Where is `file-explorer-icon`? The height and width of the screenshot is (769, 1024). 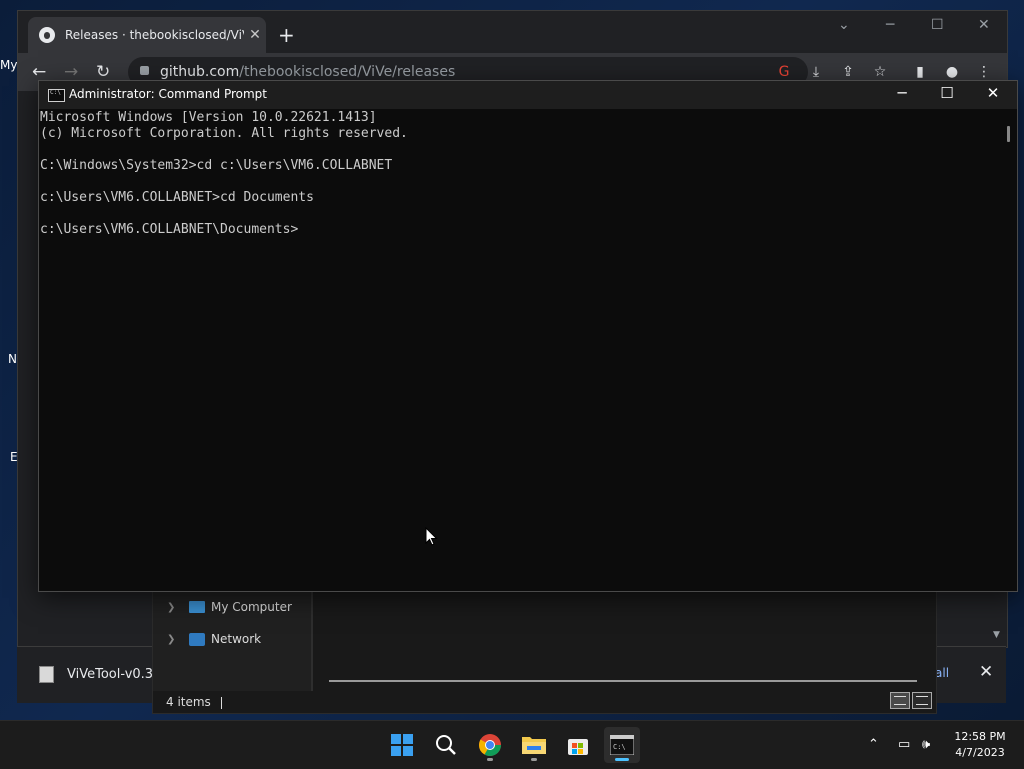 file-explorer-icon is located at coordinates (534, 745).